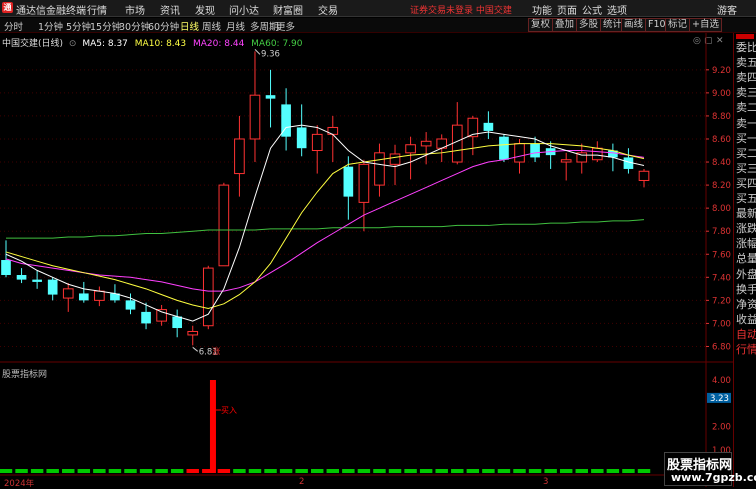  What do you see at coordinates (589, 25) in the screenshot?
I see `multi-stock-button: 多股` at bounding box center [589, 25].